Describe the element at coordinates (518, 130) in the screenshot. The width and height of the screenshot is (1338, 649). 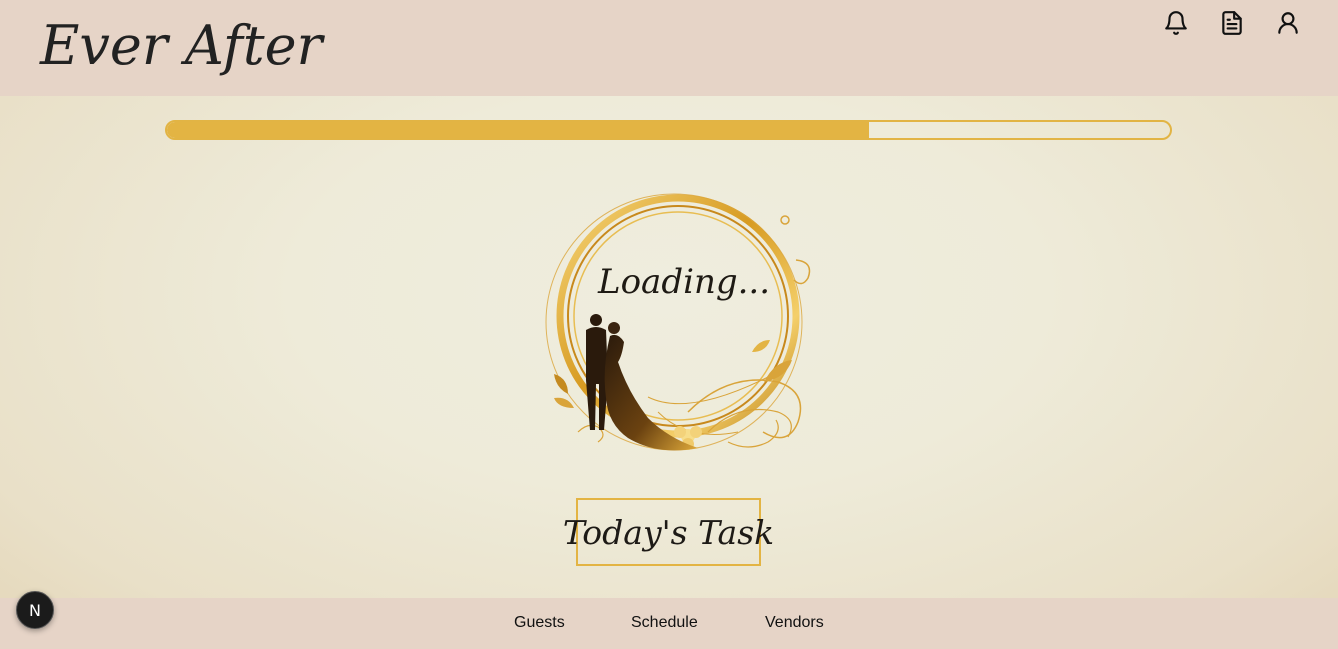
I see `progress-bar-fill` at that location.